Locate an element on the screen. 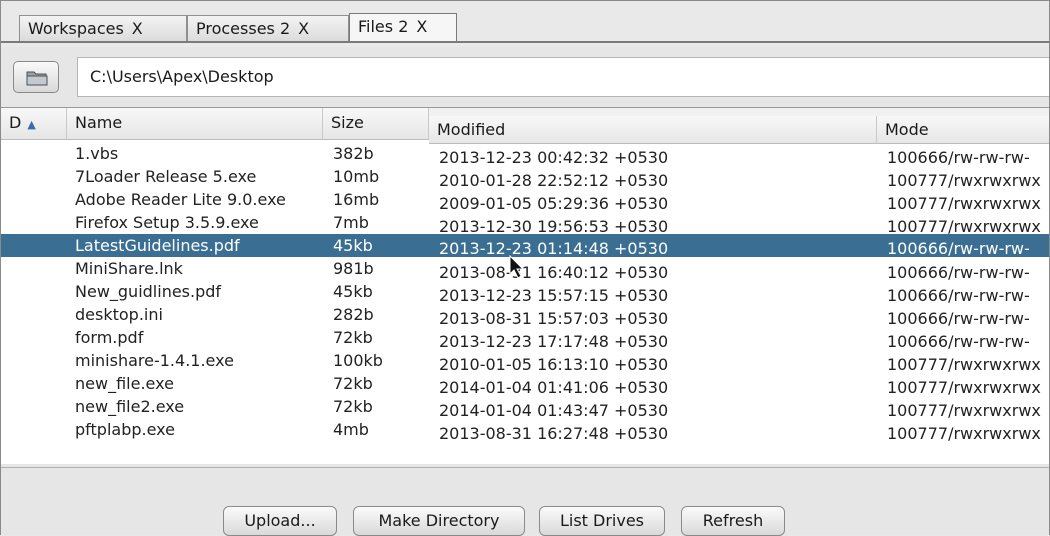  tab-strip: Workspaces X Processes 2 X Files 2 X is located at coordinates (525, 24).